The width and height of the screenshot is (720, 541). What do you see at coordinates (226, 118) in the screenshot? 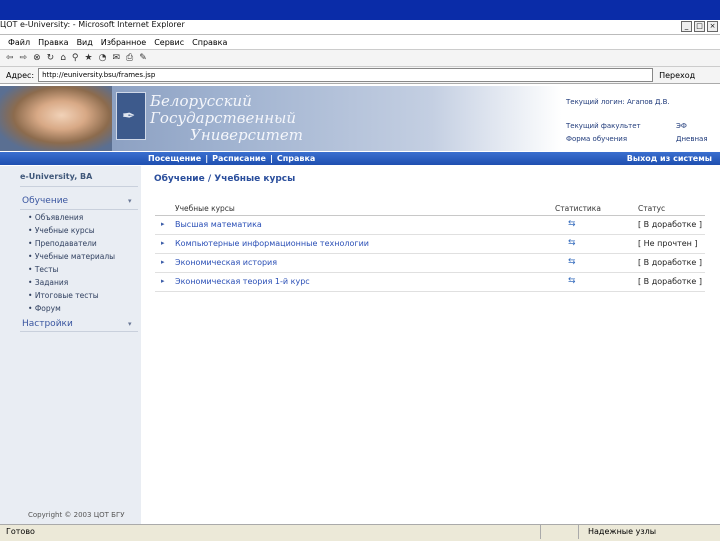
I see `university-name: Белорусский Государственный Университет` at bounding box center [226, 118].